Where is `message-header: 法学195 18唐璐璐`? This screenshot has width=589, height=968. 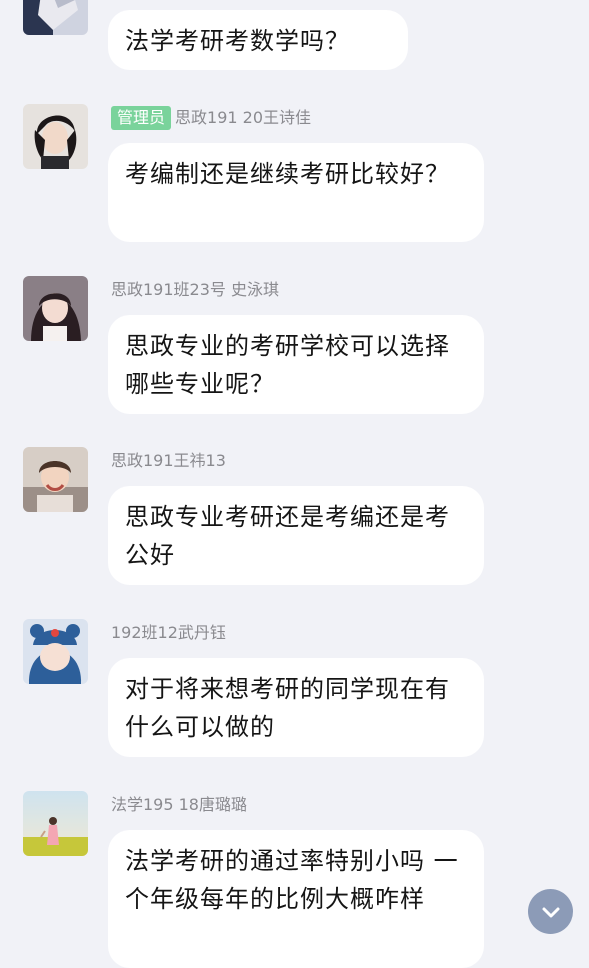
message-header: 法学195 18唐璐璐 is located at coordinates (179, 805).